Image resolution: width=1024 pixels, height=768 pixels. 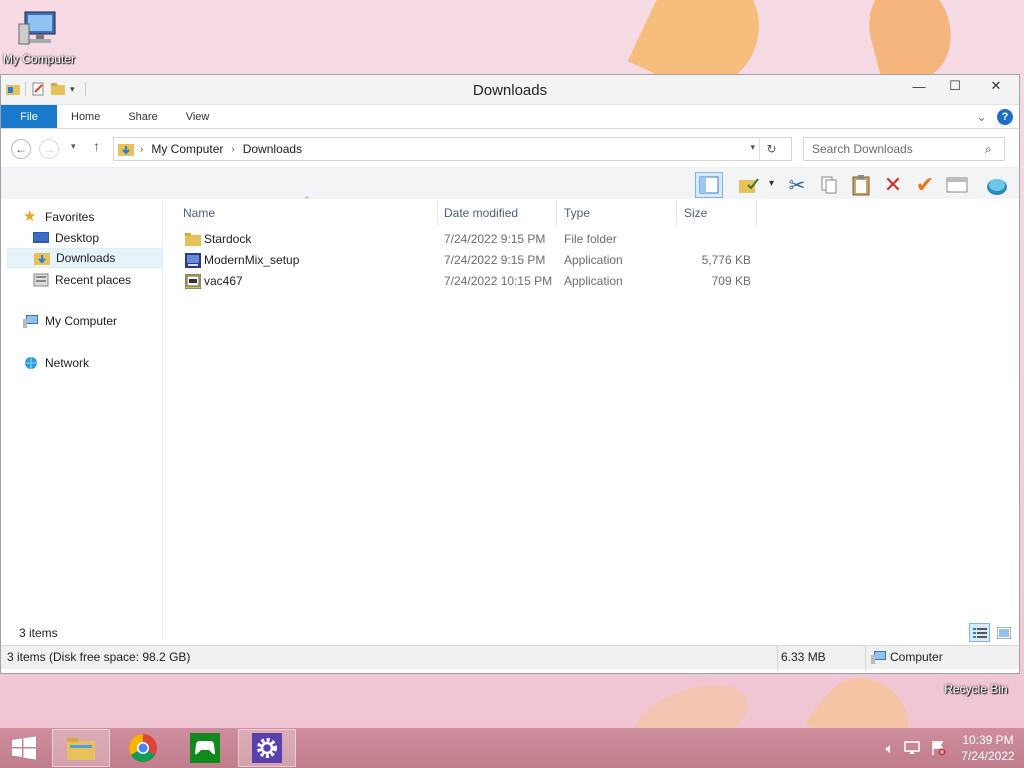 I want to click on breadcrumb-downloads: Downloads, so click(x=272, y=149).